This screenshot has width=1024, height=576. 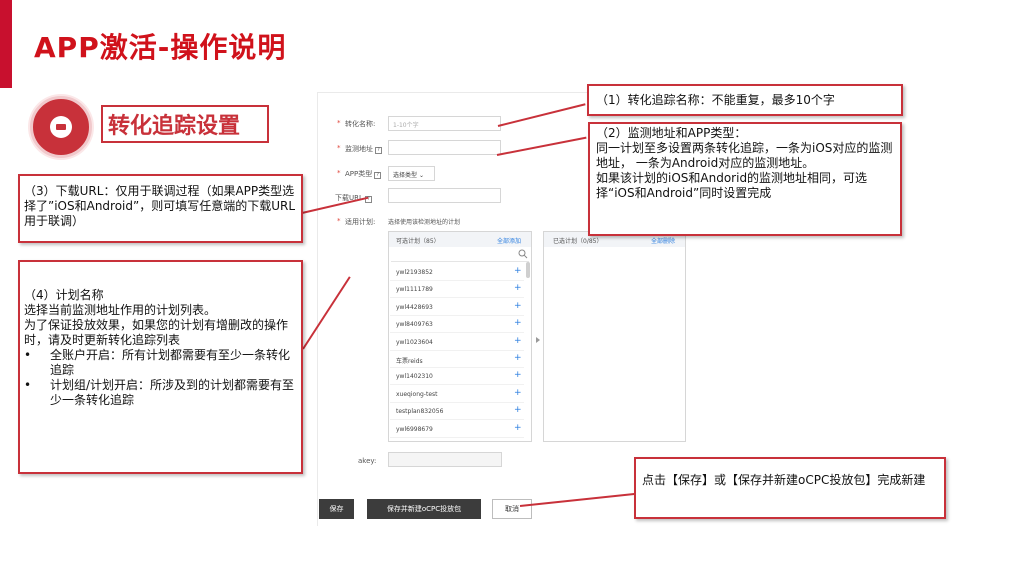 What do you see at coordinates (418, 241) in the screenshot?
I see `available-plans-title: 可选计划（85）` at bounding box center [418, 241].